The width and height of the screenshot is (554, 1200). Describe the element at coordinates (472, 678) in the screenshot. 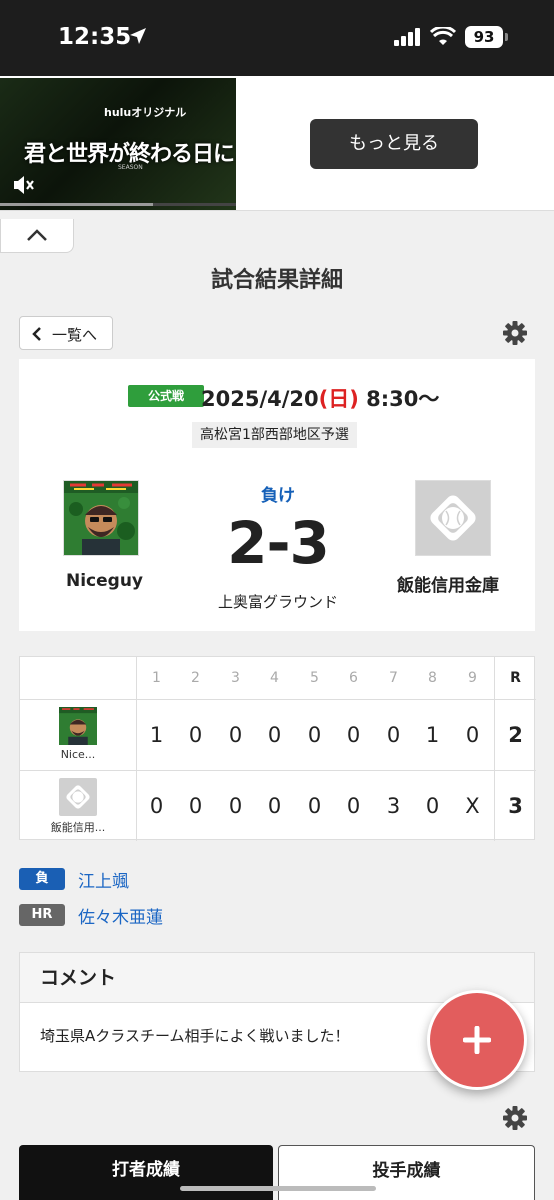

I see `inning-header: 9` at that location.